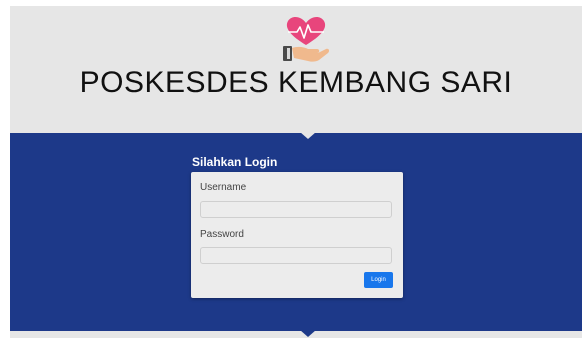  I want to click on login-form: Username Password Login, so click(297, 235).